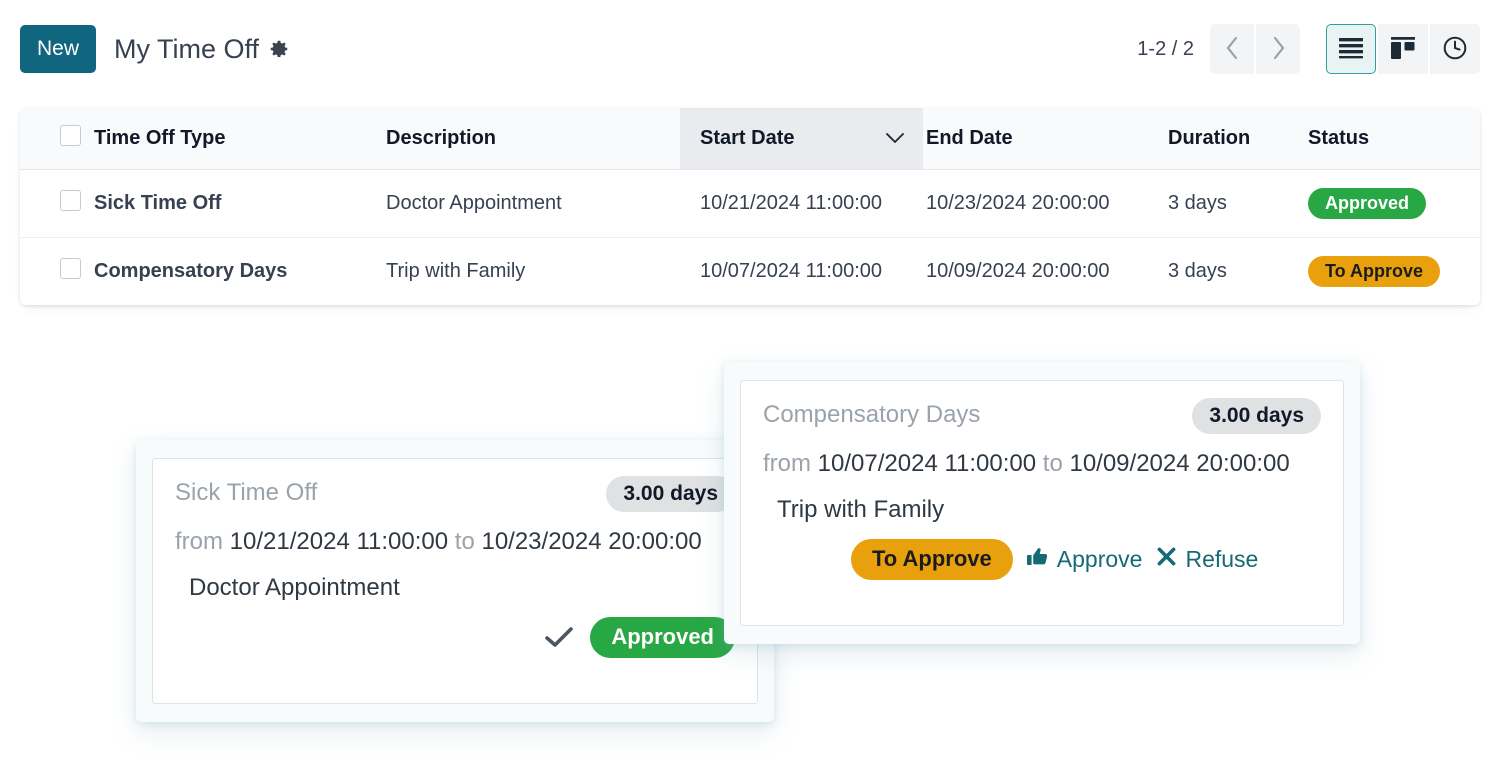 This screenshot has width=1500, height=770. I want to click on chevron-left-icon, so click(1232, 49).